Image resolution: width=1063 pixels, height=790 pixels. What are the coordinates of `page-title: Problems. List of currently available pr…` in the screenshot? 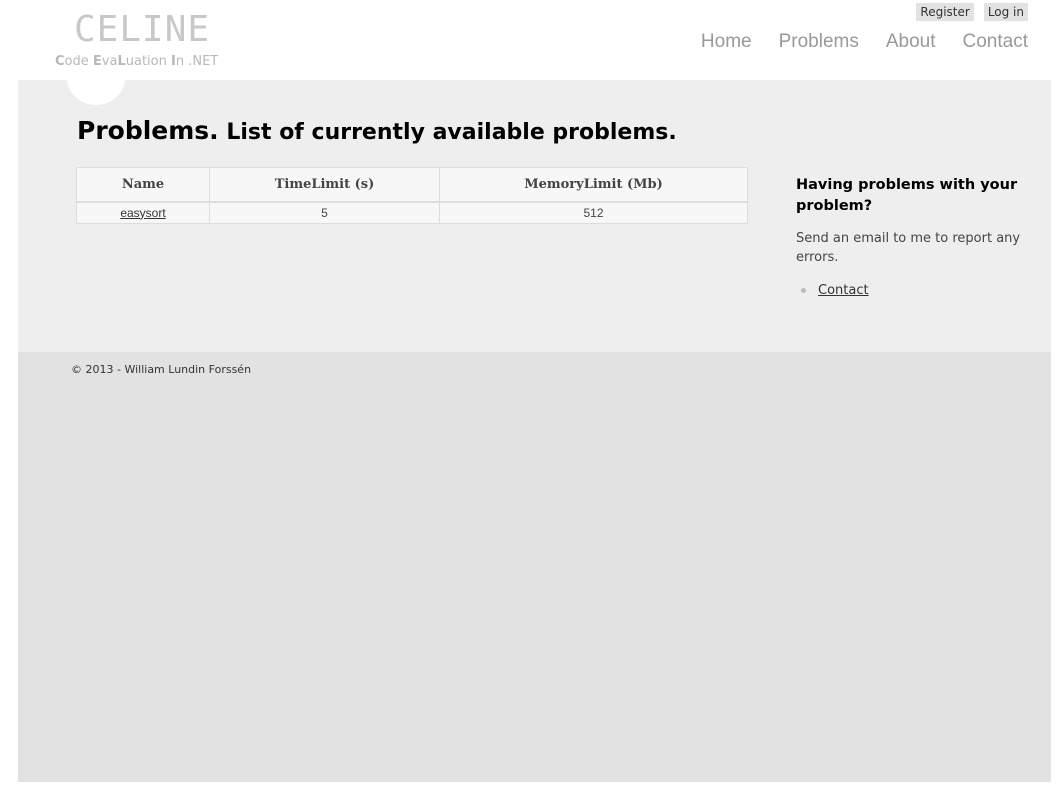 It's located at (377, 130).